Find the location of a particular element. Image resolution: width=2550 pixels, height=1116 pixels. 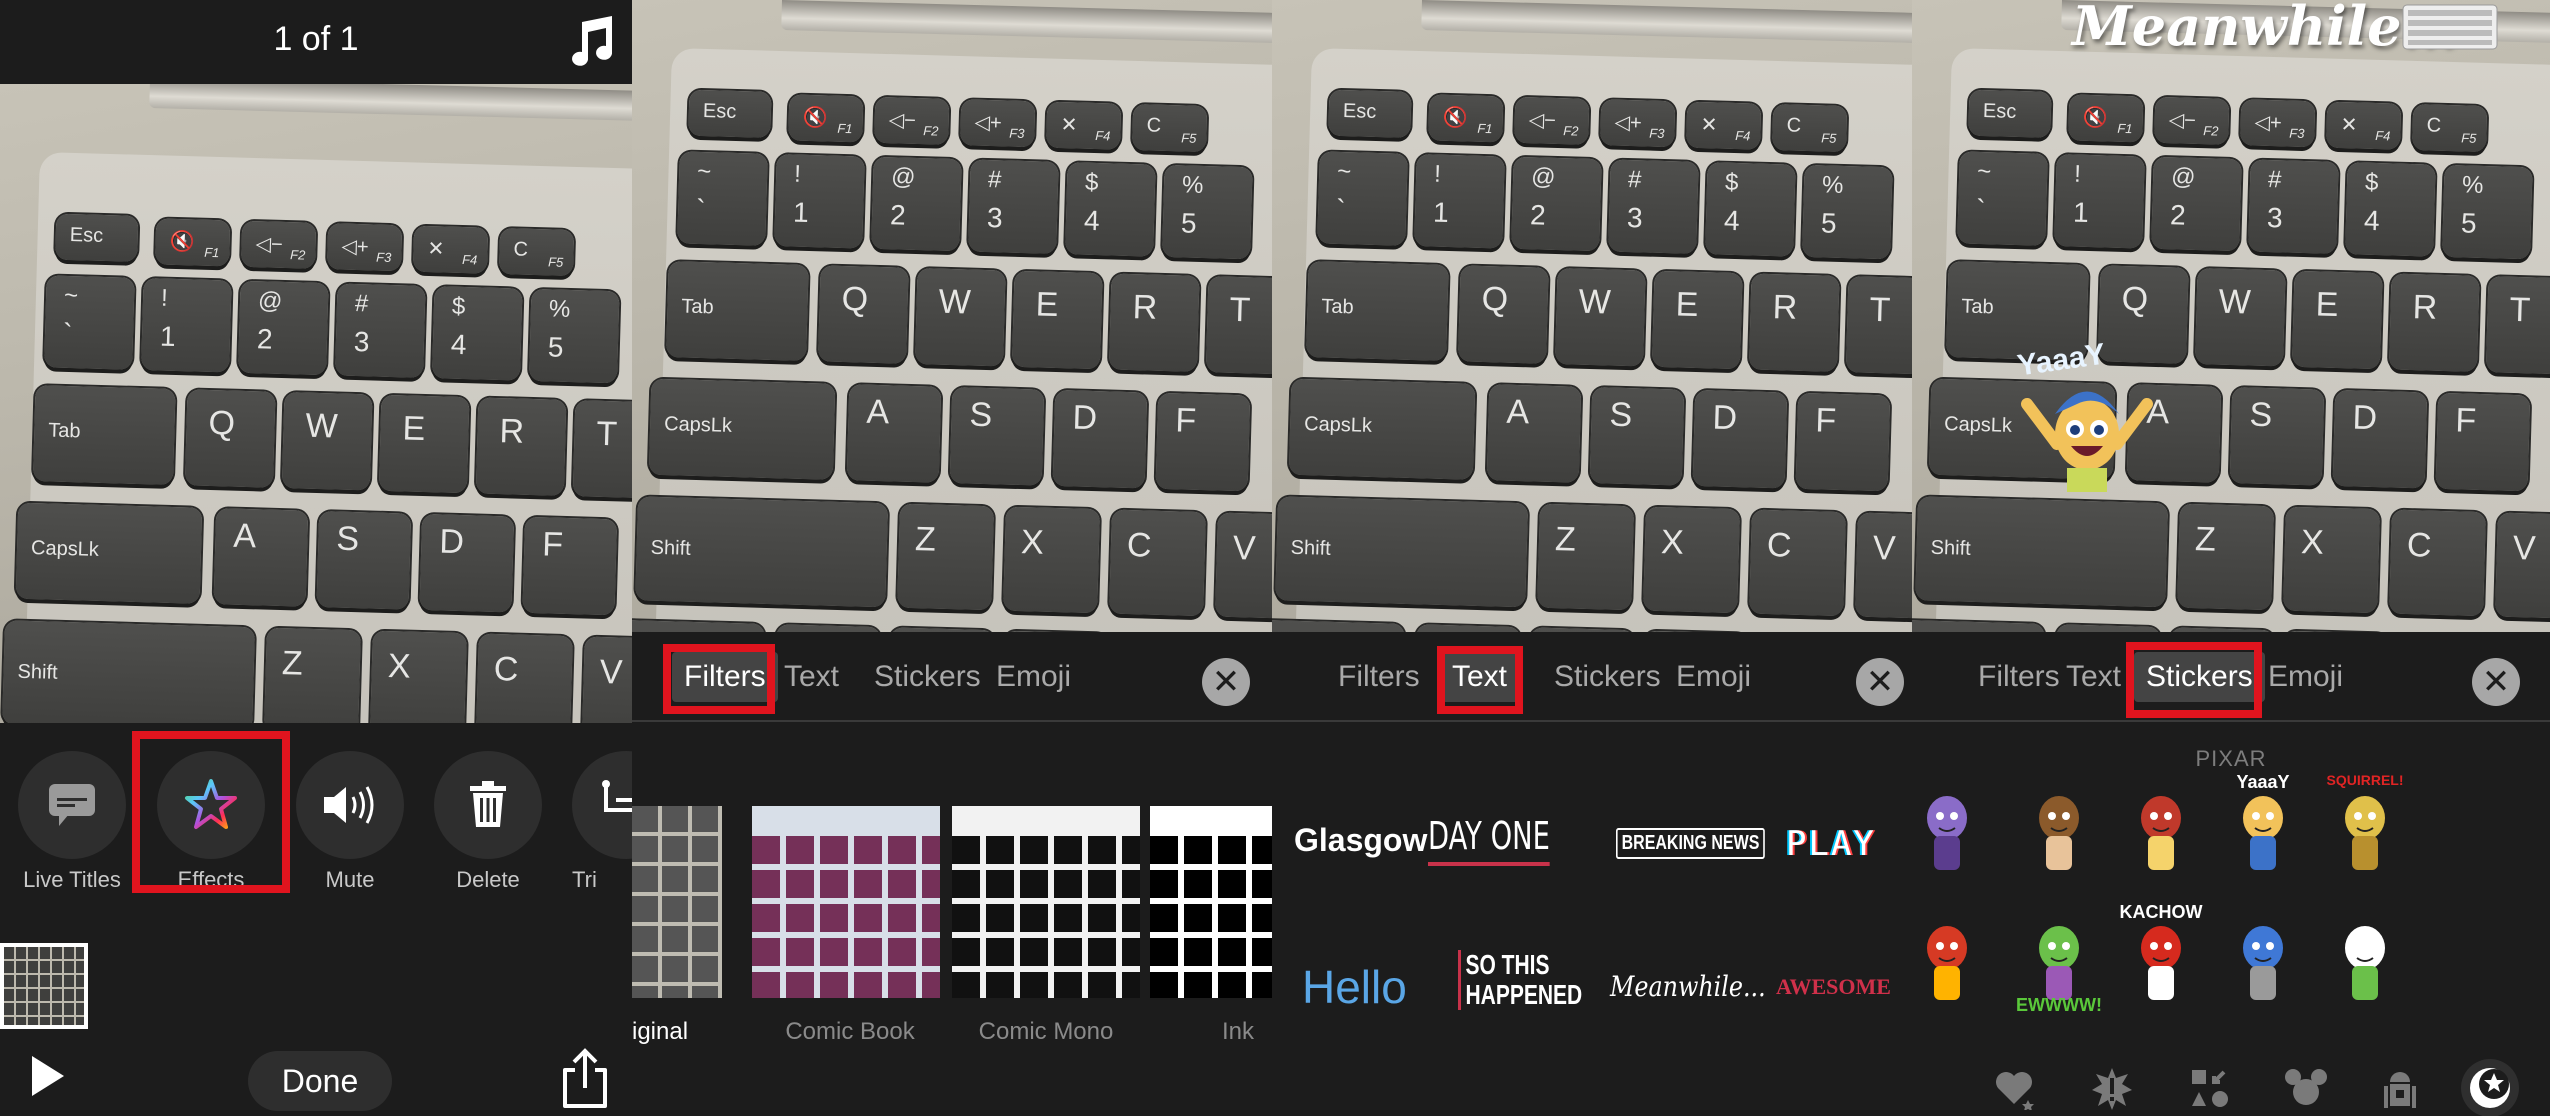

effects-button: Effects is located at coordinates (211, 822).